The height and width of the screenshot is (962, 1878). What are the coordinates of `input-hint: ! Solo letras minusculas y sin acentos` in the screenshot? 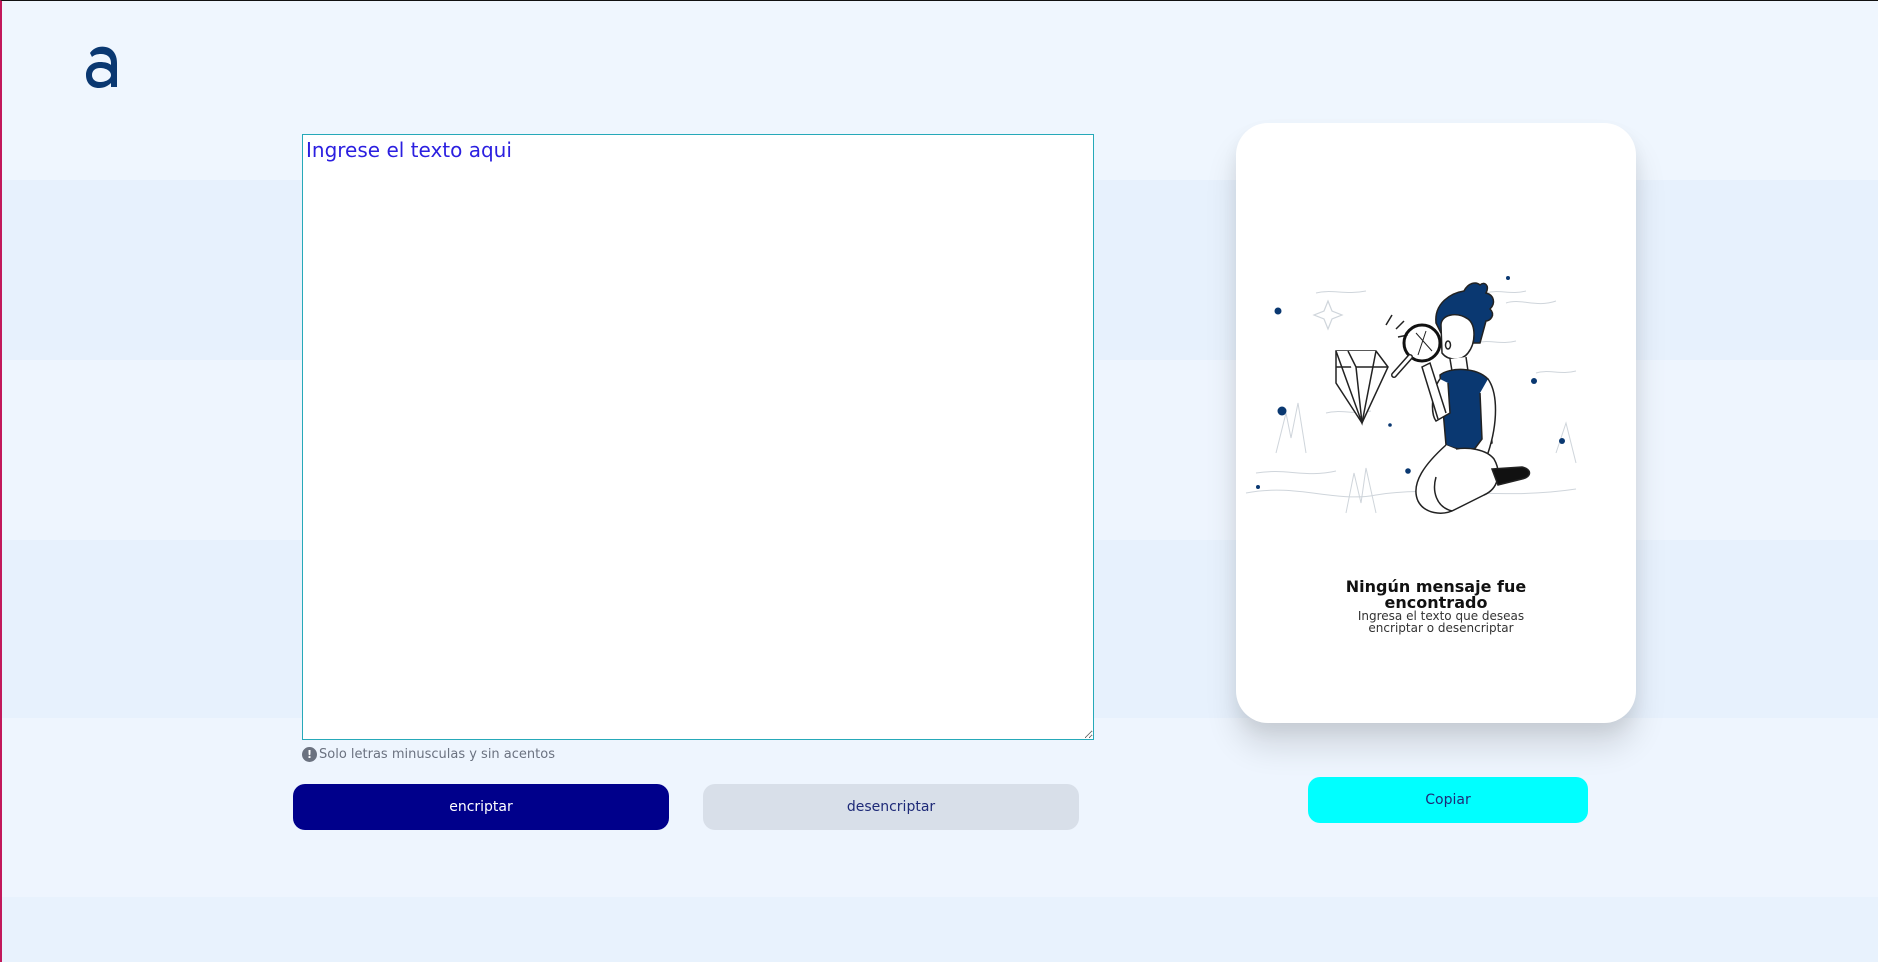 It's located at (428, 754).